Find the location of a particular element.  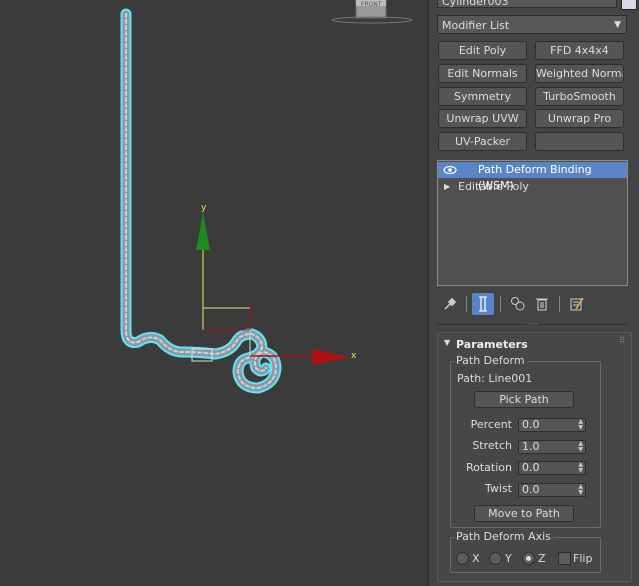

stretch-spinner: 1.0 ▲ ▼ is located at coordinates (552, 447).